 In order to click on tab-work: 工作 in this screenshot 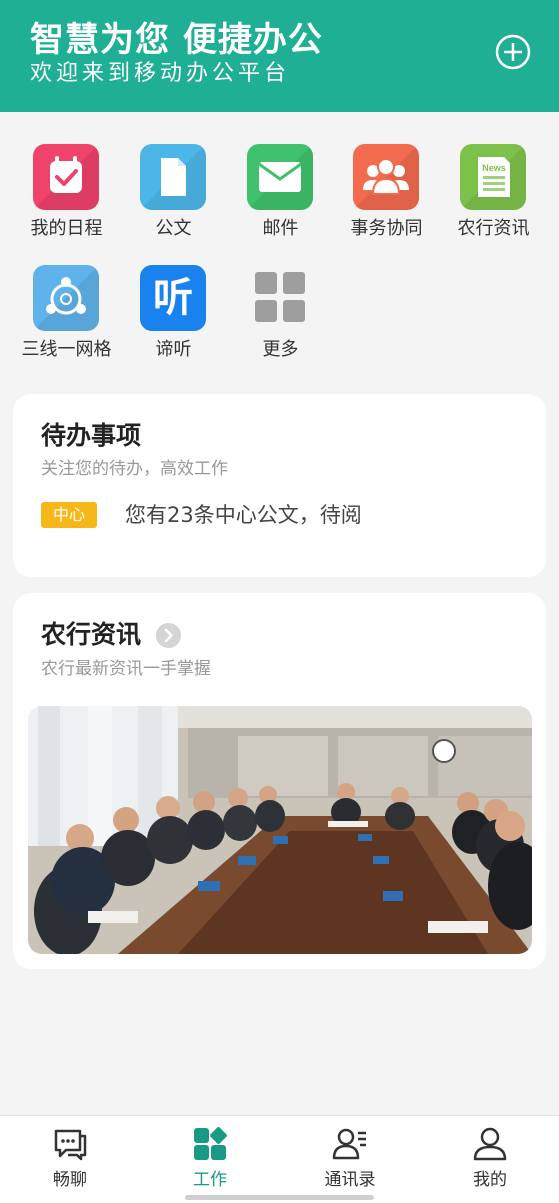, I will do `click(210, 1159)`.